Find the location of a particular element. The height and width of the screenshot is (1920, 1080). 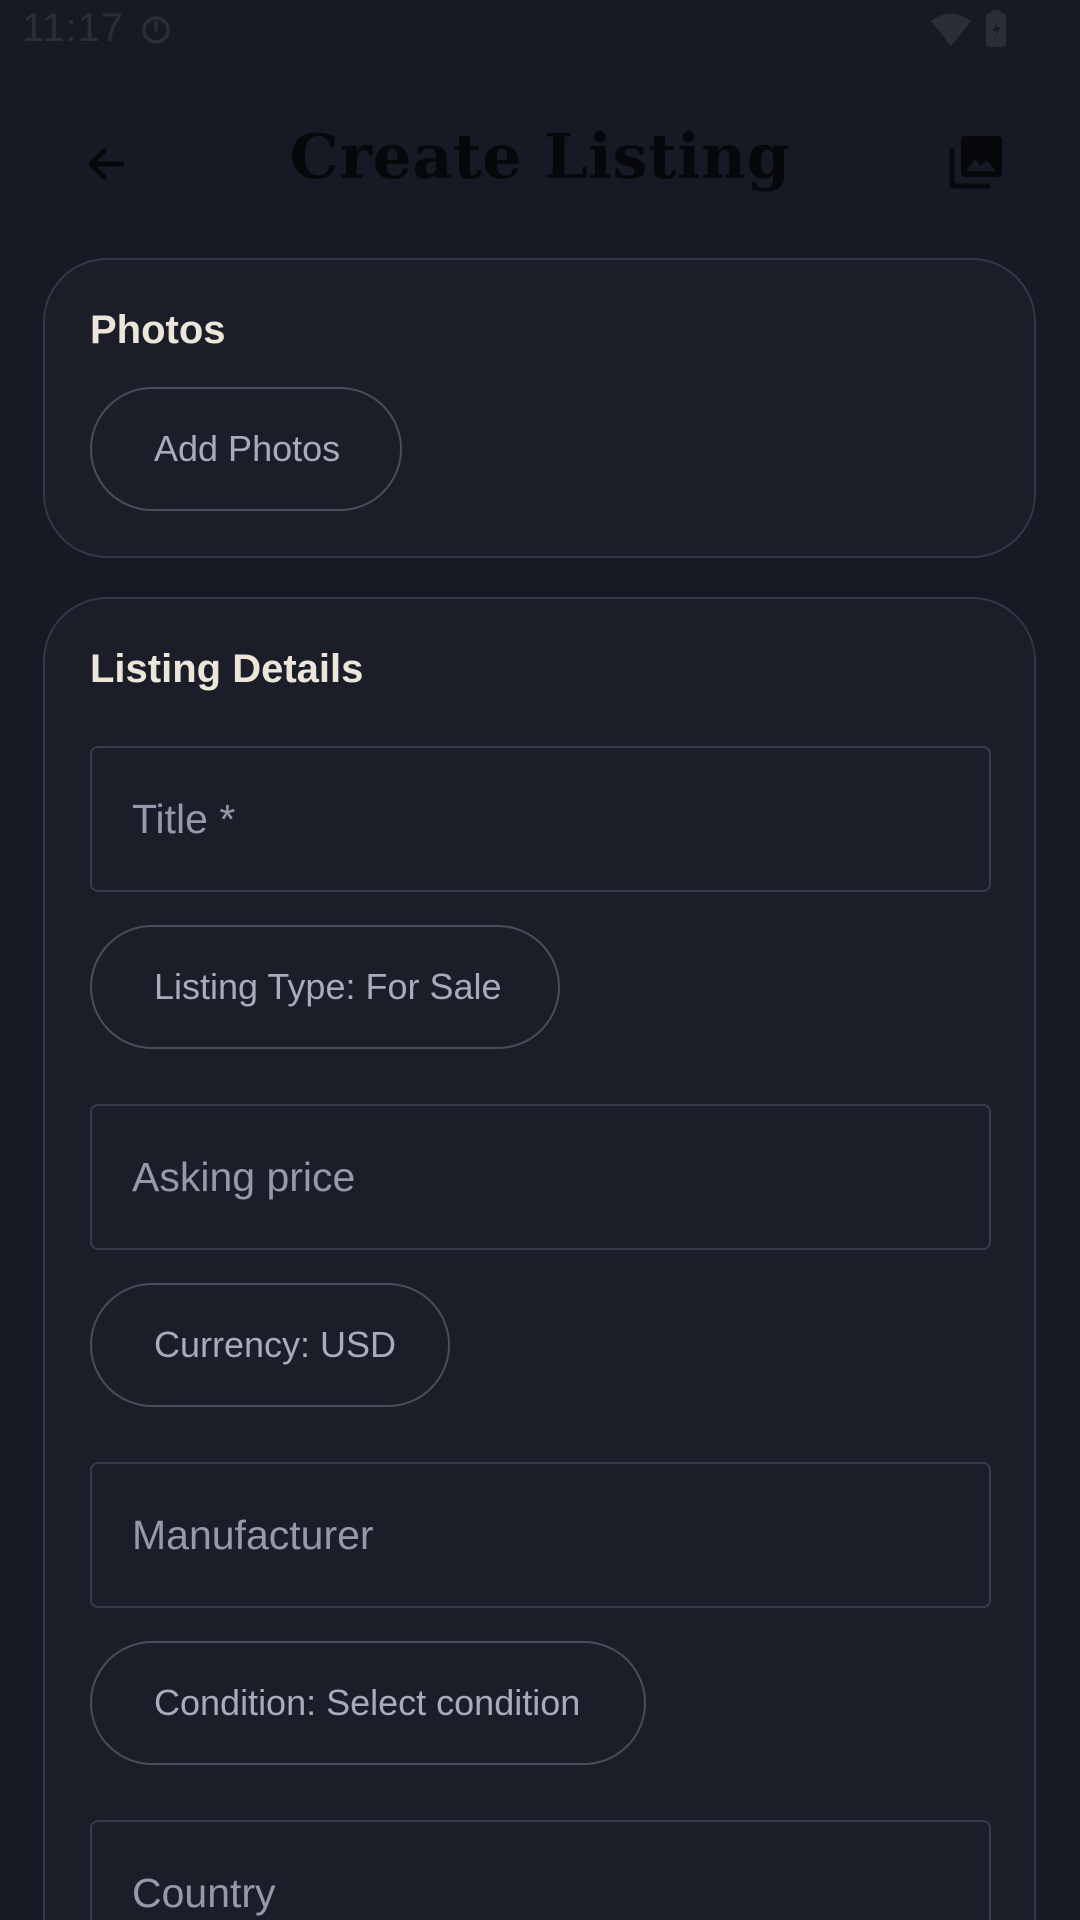

country-input is located at coordinates (560, 1893).